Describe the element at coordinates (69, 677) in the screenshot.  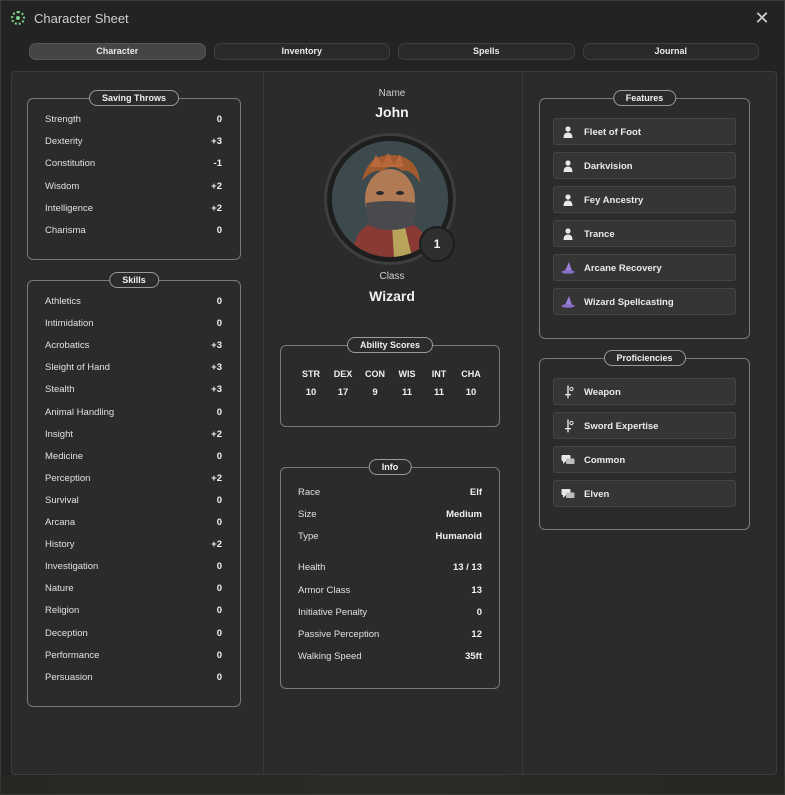
I see `skill-label: Persuasion` at that location.